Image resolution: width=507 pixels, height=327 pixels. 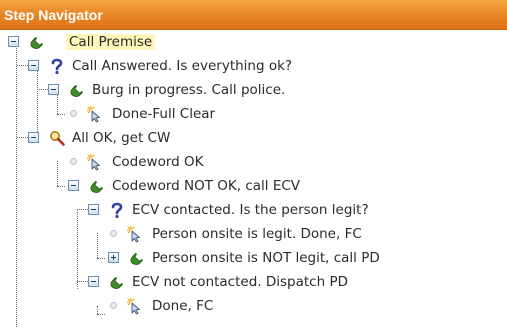 What do you see at coordinates (188, 90) in the screenshot?
I see `tree-node-label: Burg in progress. Call police.` at bounding box center [188, 90].